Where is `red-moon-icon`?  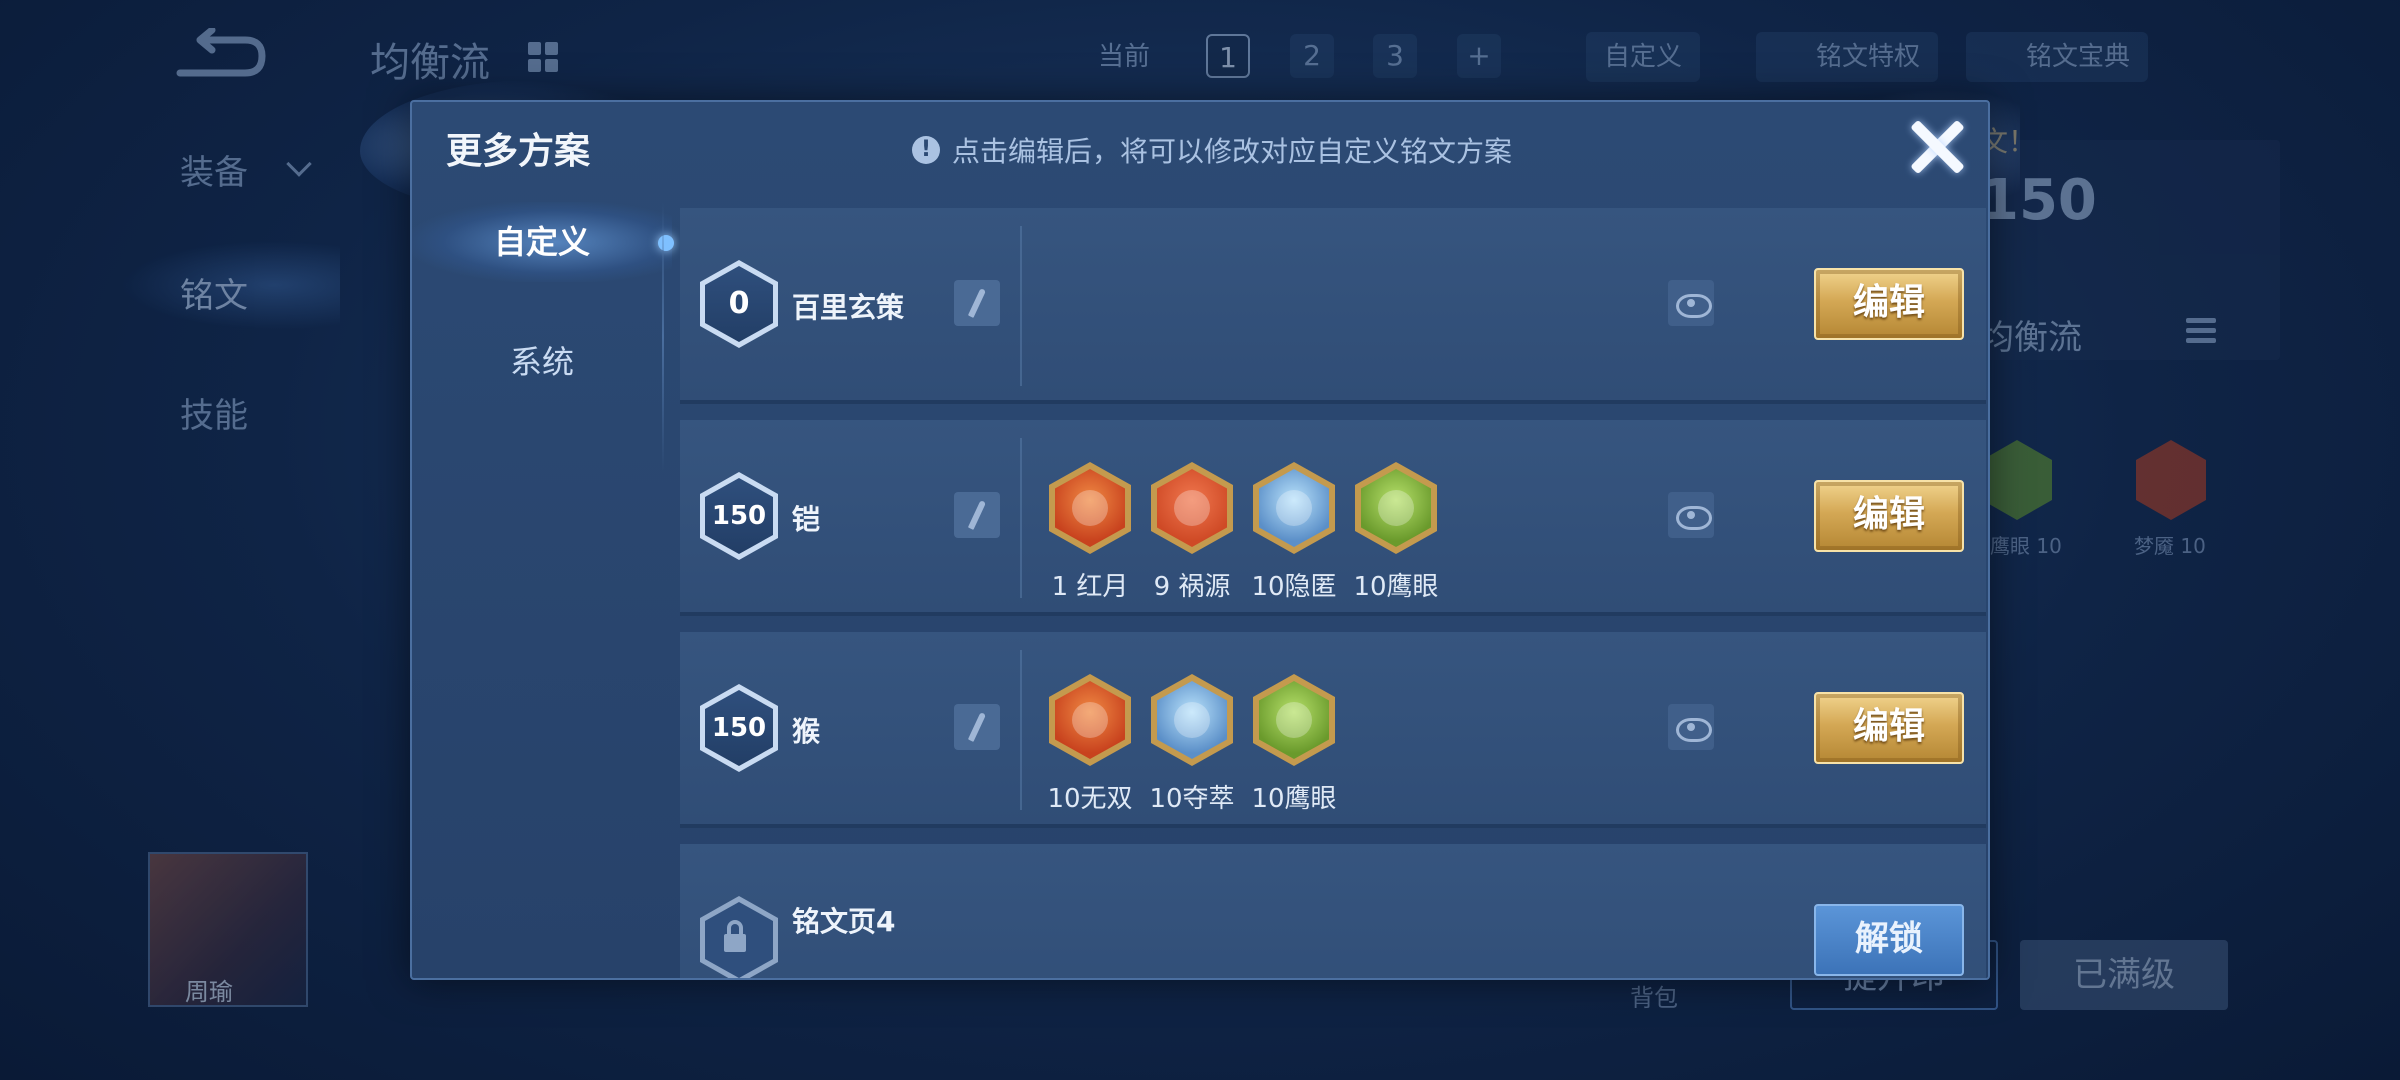
red-moon-icon is located at coordinates (1090, 508).